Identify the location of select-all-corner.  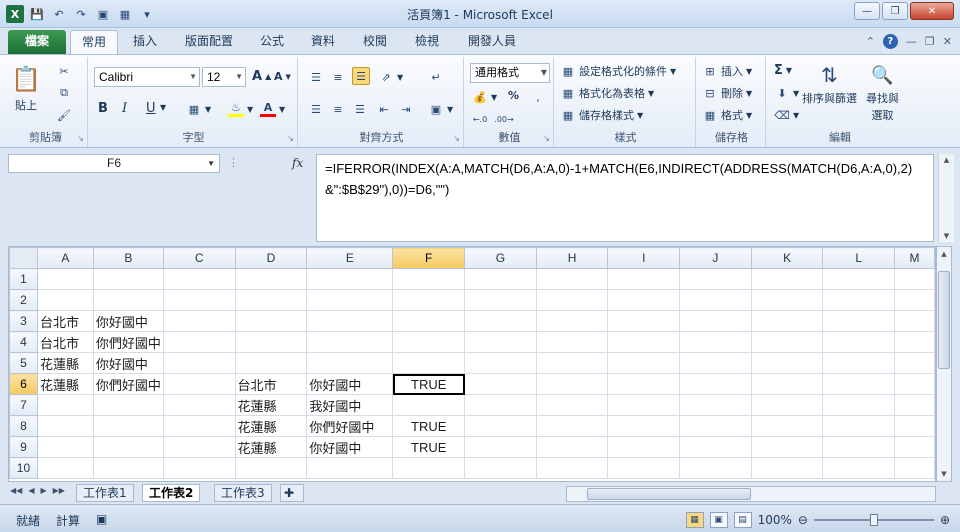
(23, 258).